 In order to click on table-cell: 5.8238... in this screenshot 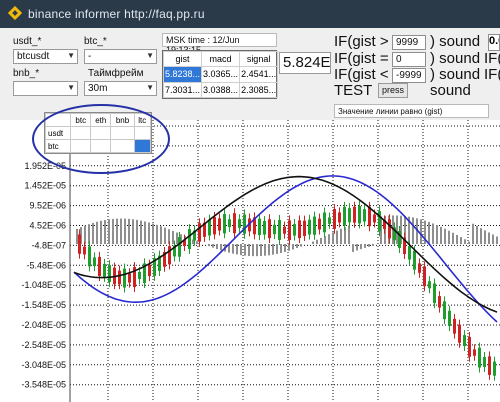, I will do `click(182, 74)`.